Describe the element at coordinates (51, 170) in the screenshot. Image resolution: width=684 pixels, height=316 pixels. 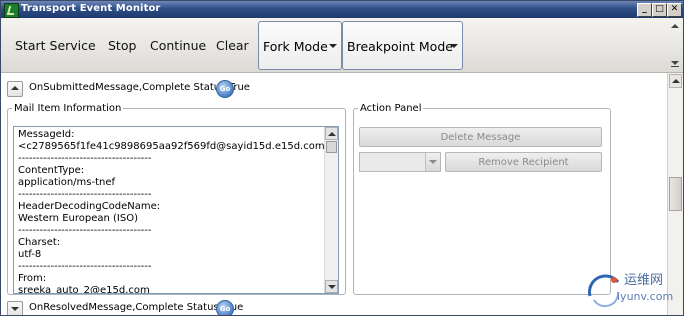
I see `mail-line: ContentType:` at that location.